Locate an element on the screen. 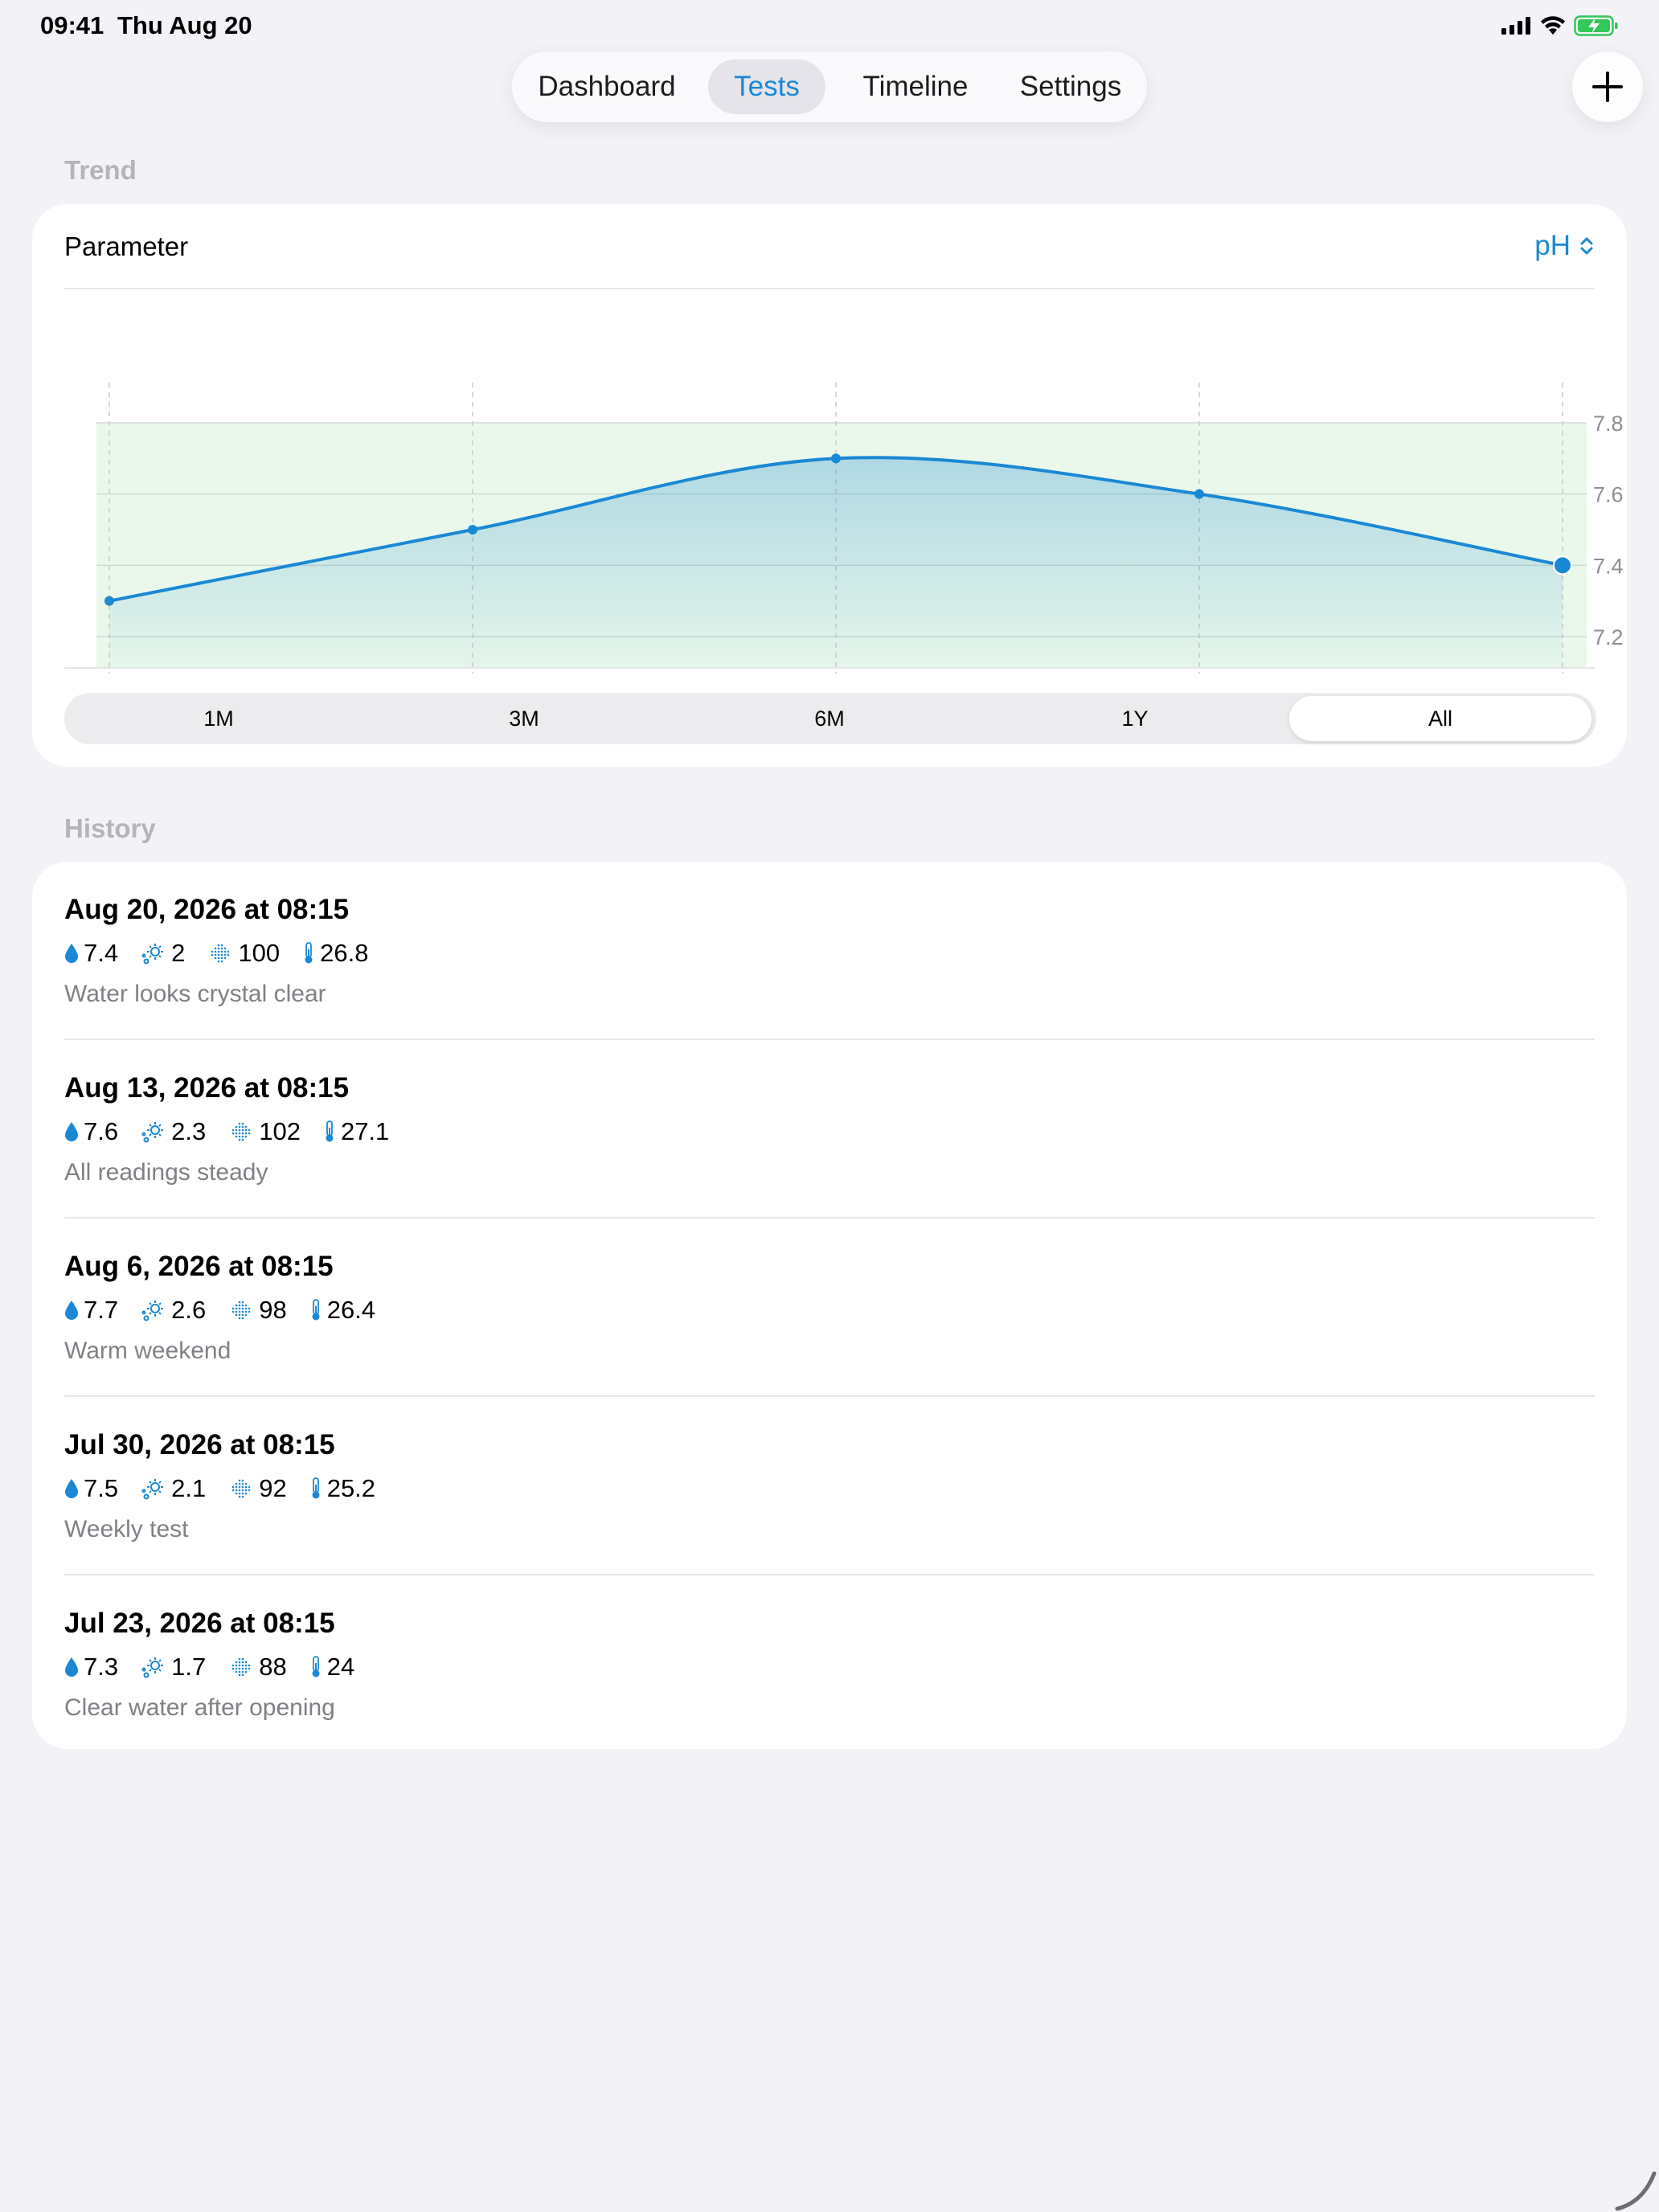 The height and width of the screenshot is (2212, 1659). ph-value: 7.5 is located at coordinates (101, 1488).